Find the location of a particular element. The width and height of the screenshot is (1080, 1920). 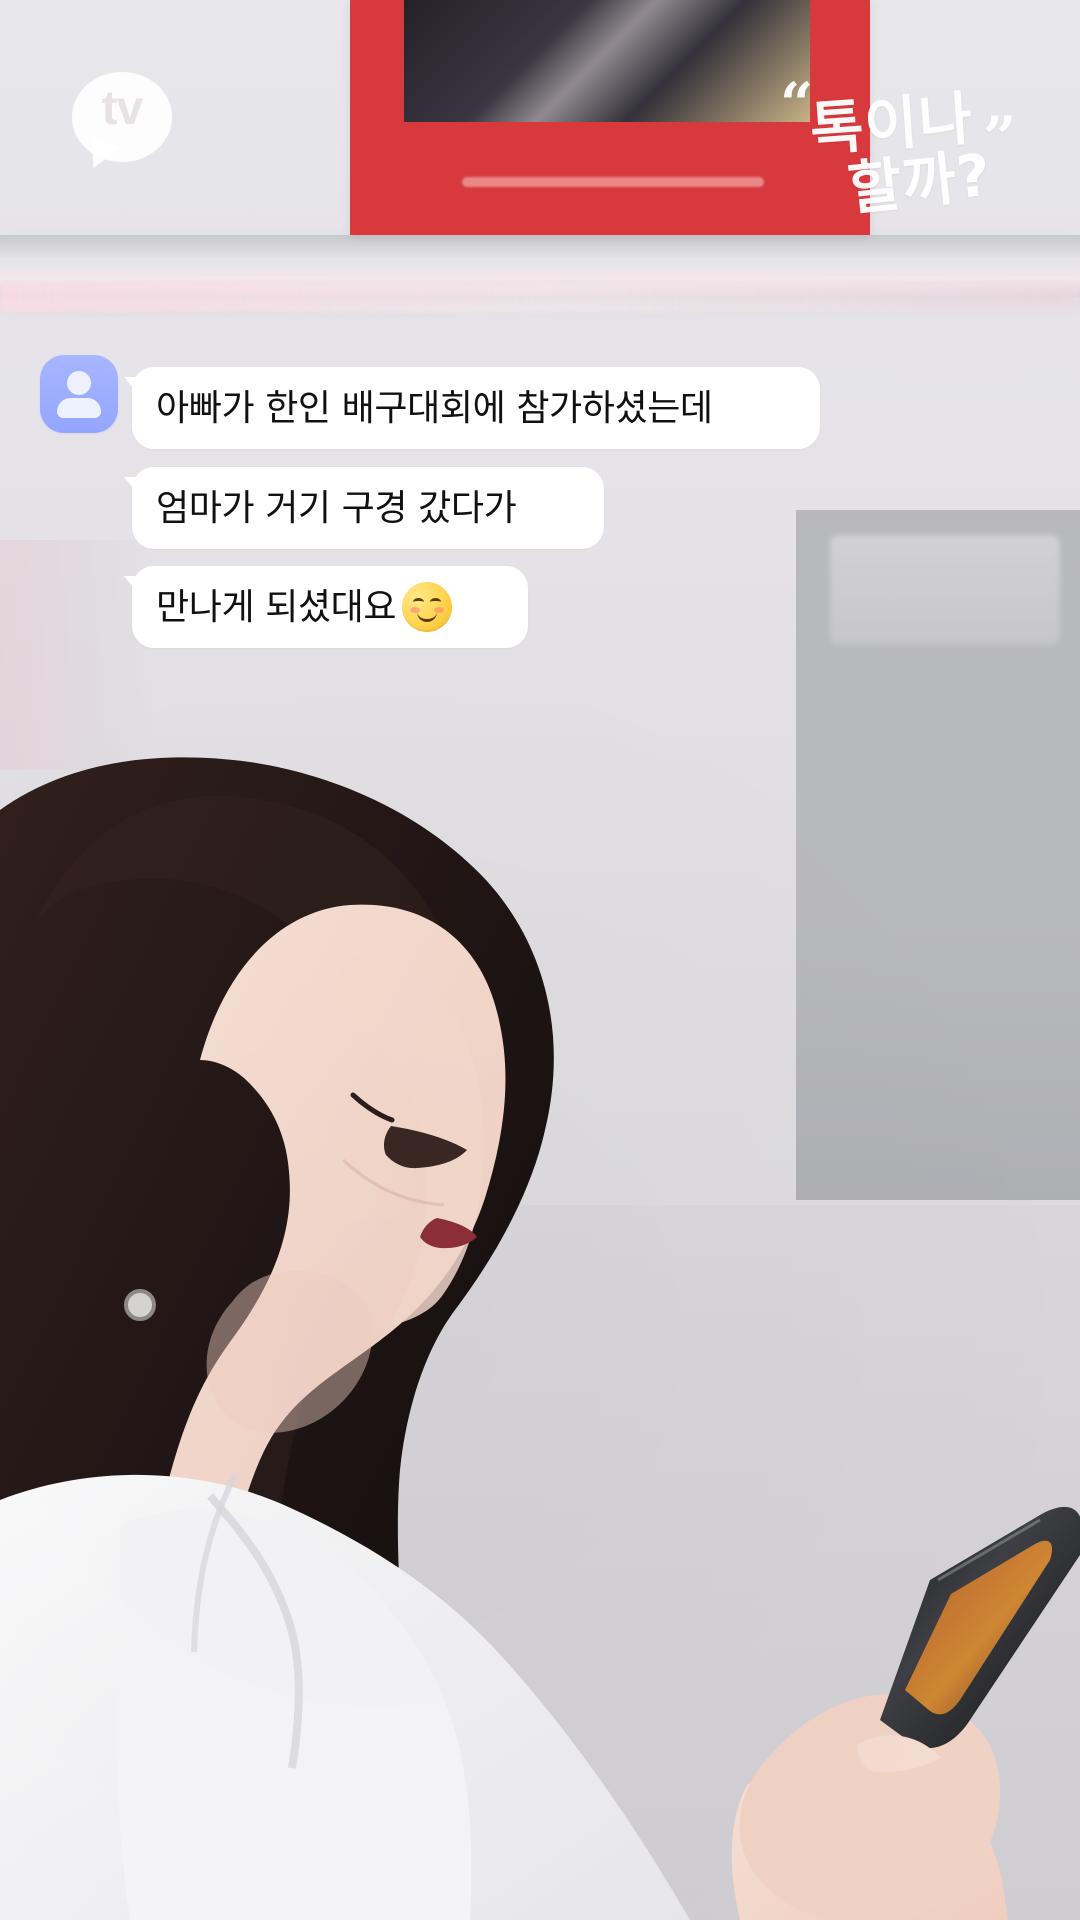

avatar is located at coordinates (79, 394).